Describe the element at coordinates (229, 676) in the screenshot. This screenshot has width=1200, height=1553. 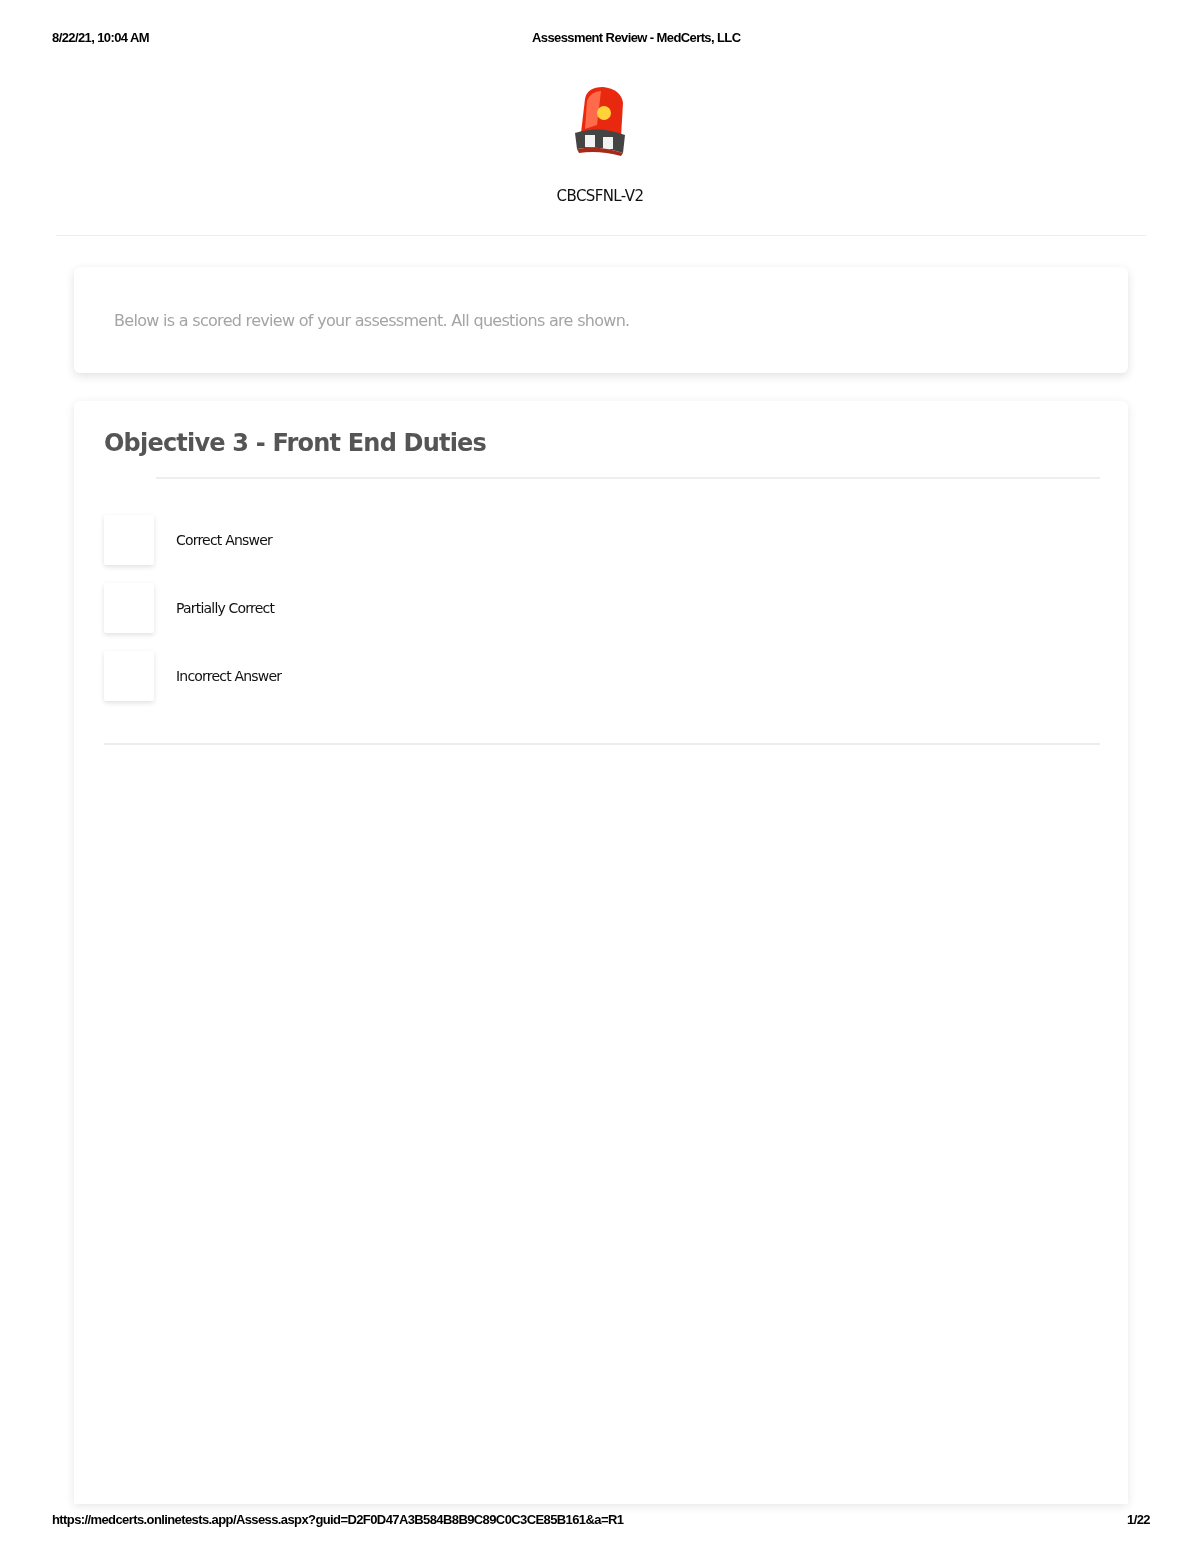
I see `legend-label: Incorrect Answer` at that location.